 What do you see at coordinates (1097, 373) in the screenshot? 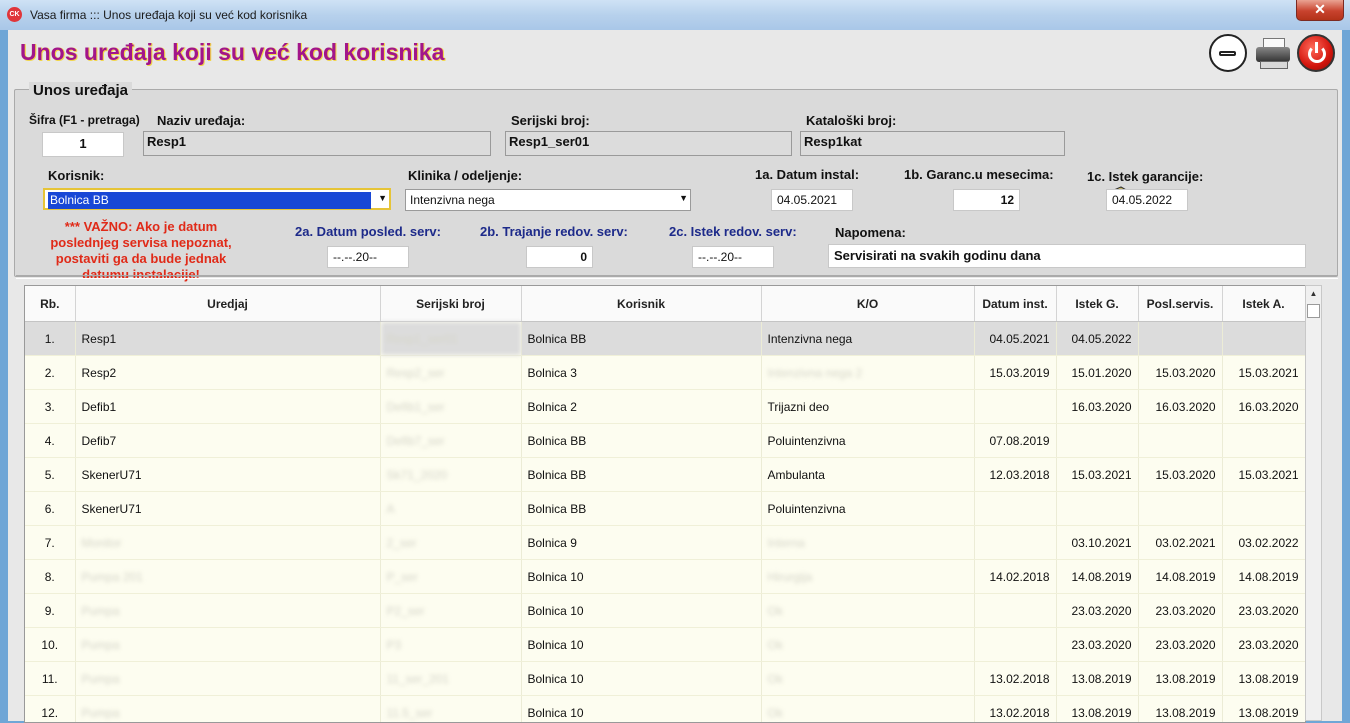
I see `cell-istek-g: 15.01.2020` at bounding box center [1097, 373].